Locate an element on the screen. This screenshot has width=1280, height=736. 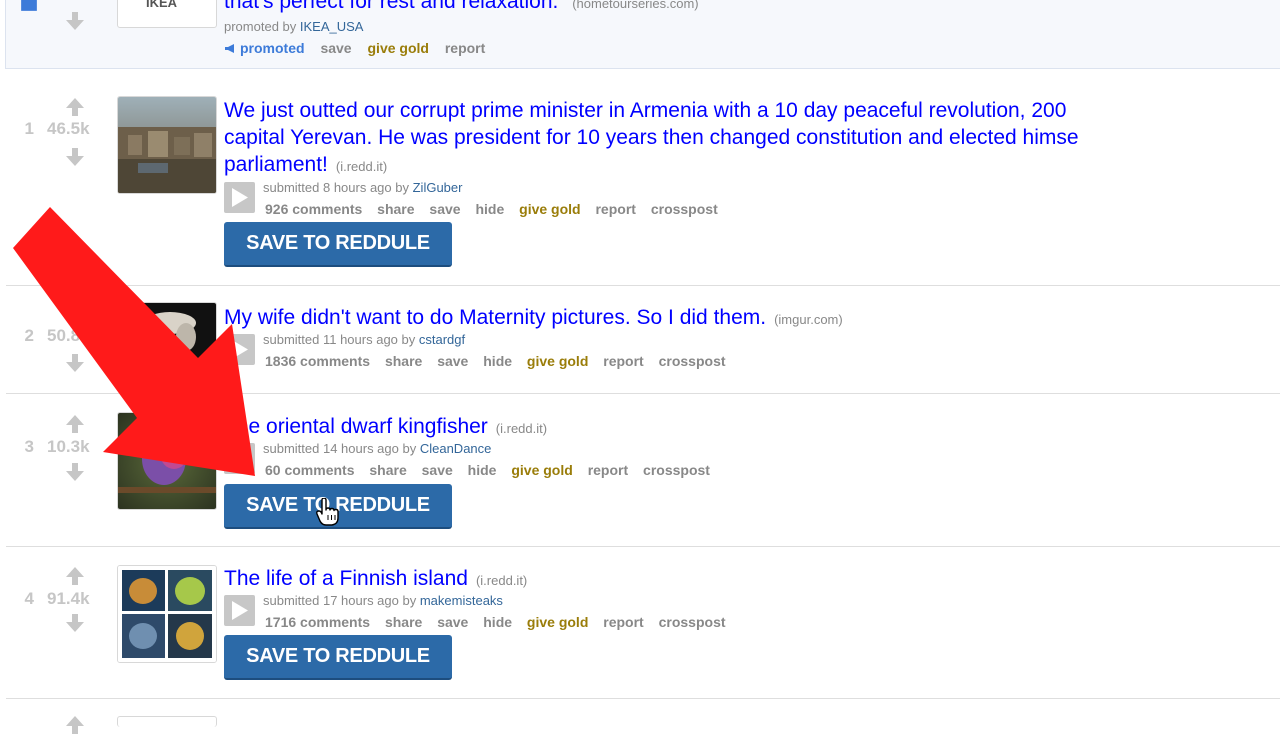
promoted-by-user: IKEA_USA is located at coordinates (332, 26).